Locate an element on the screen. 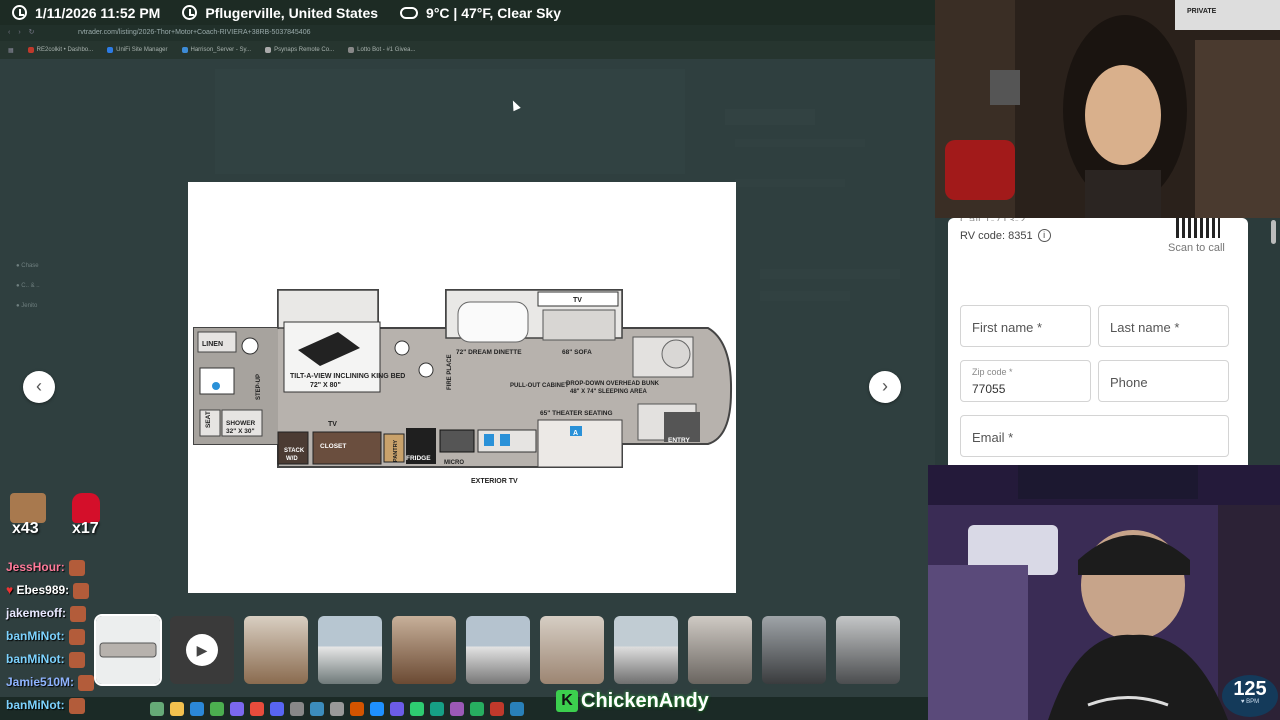  datetime-text: 1/11/2026 11:52 PM is located at coordinates (98, 12).